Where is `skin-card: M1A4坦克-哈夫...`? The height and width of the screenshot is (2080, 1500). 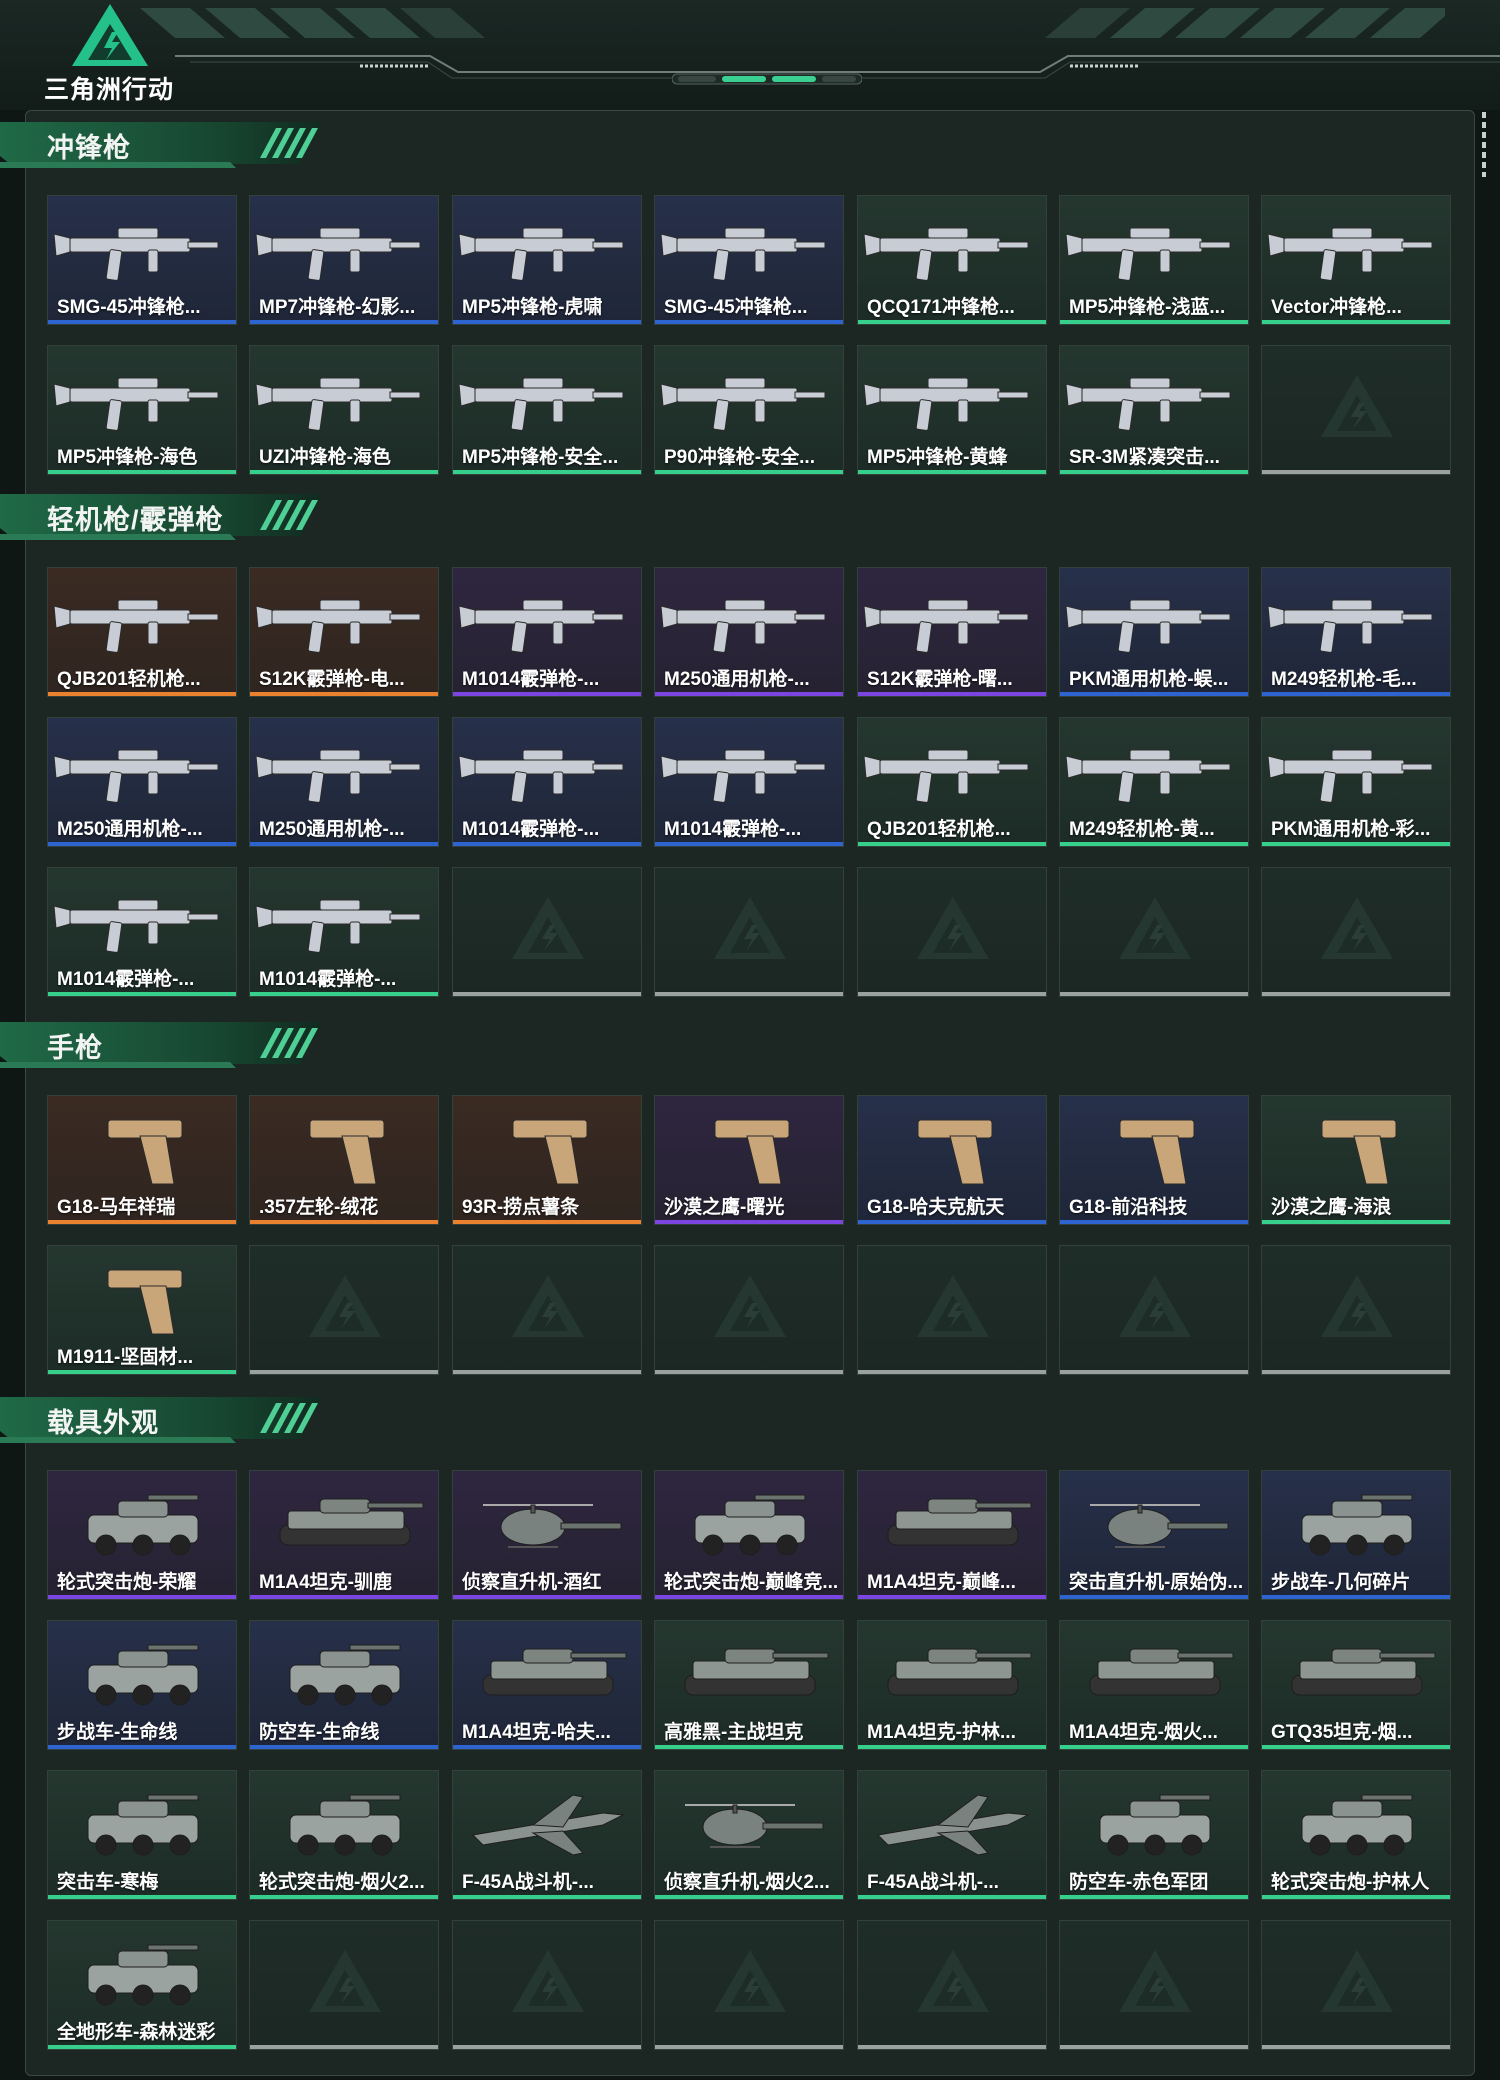 skin-card: M1A4坦克-哈夫... is located at coordinates (547, 1685).